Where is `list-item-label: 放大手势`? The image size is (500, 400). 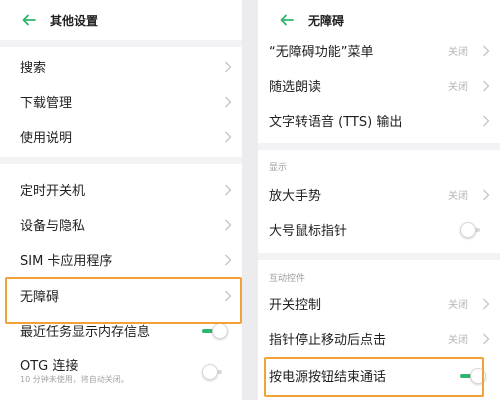
list-item-label: 放大手势 is located at coordinates (295, 196).